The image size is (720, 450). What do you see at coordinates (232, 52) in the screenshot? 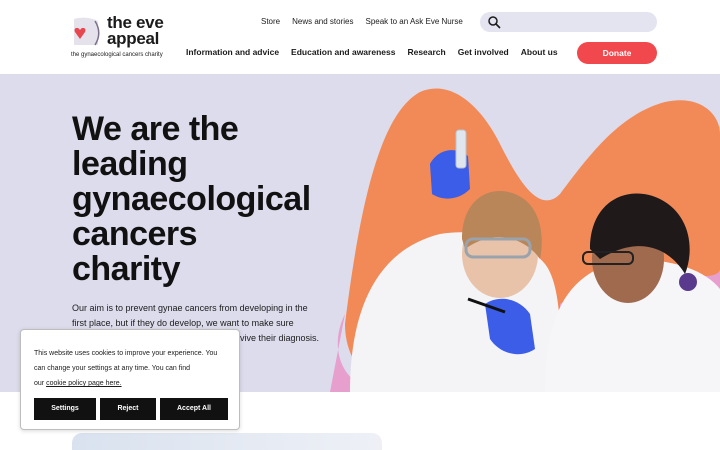
I see `nav-information-advice: Information and advice` at bounding box center [232, 52].